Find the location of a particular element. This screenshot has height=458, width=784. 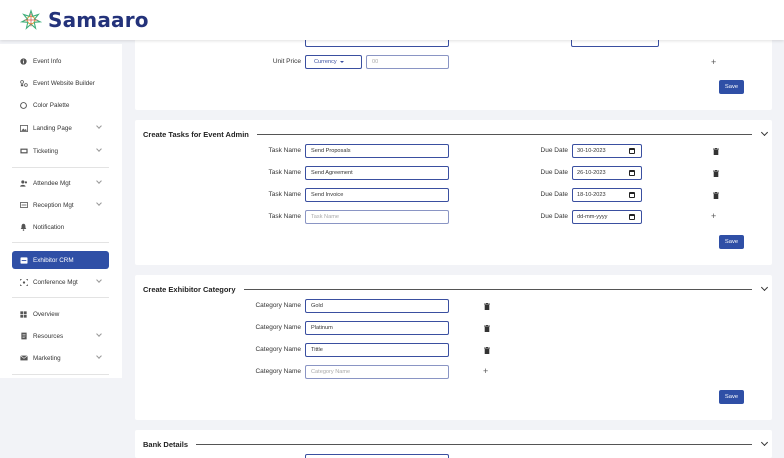

bank-field-input is located at coordinates (377, 456).